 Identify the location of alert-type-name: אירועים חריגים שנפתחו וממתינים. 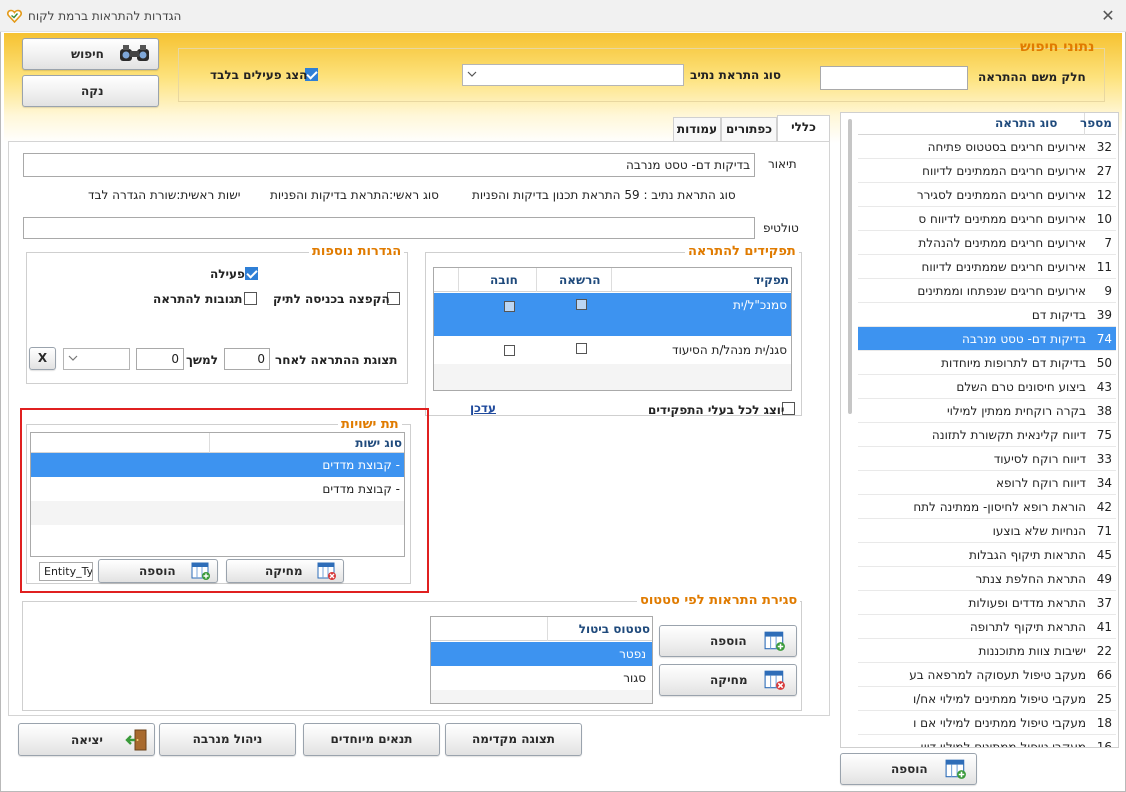
(1001, 291).